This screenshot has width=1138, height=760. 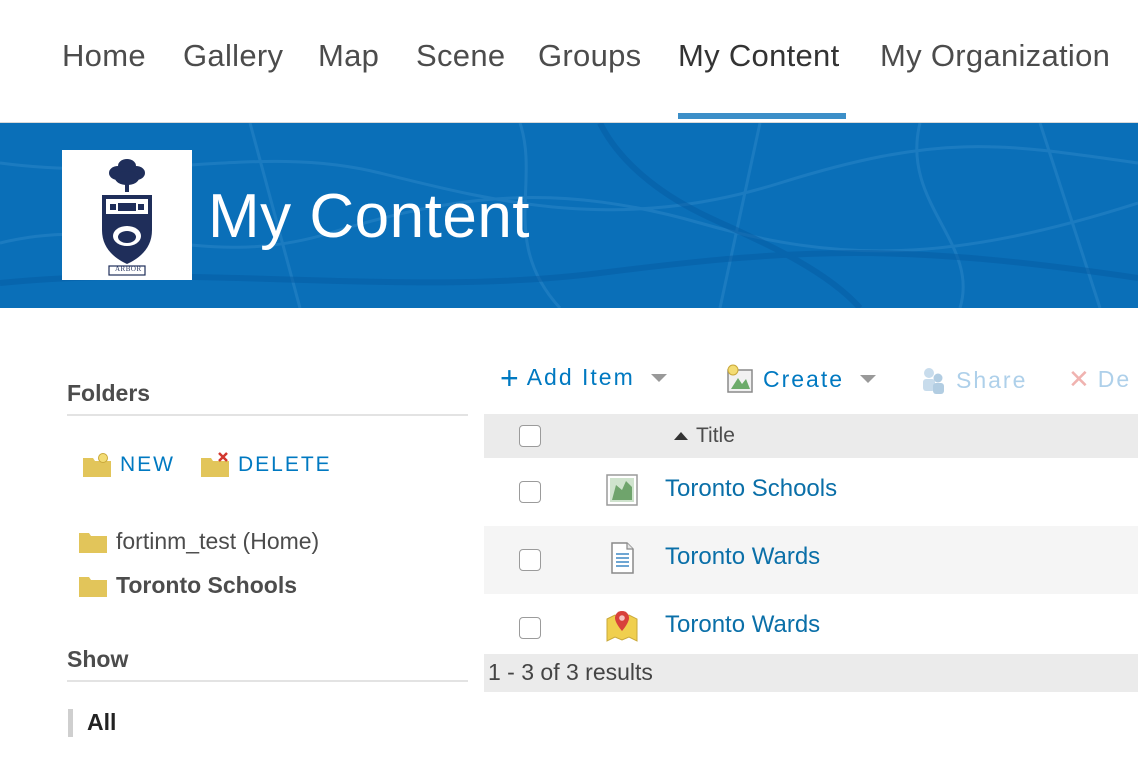 I want to click on page-title: My Content, so click(x=369, y=216).